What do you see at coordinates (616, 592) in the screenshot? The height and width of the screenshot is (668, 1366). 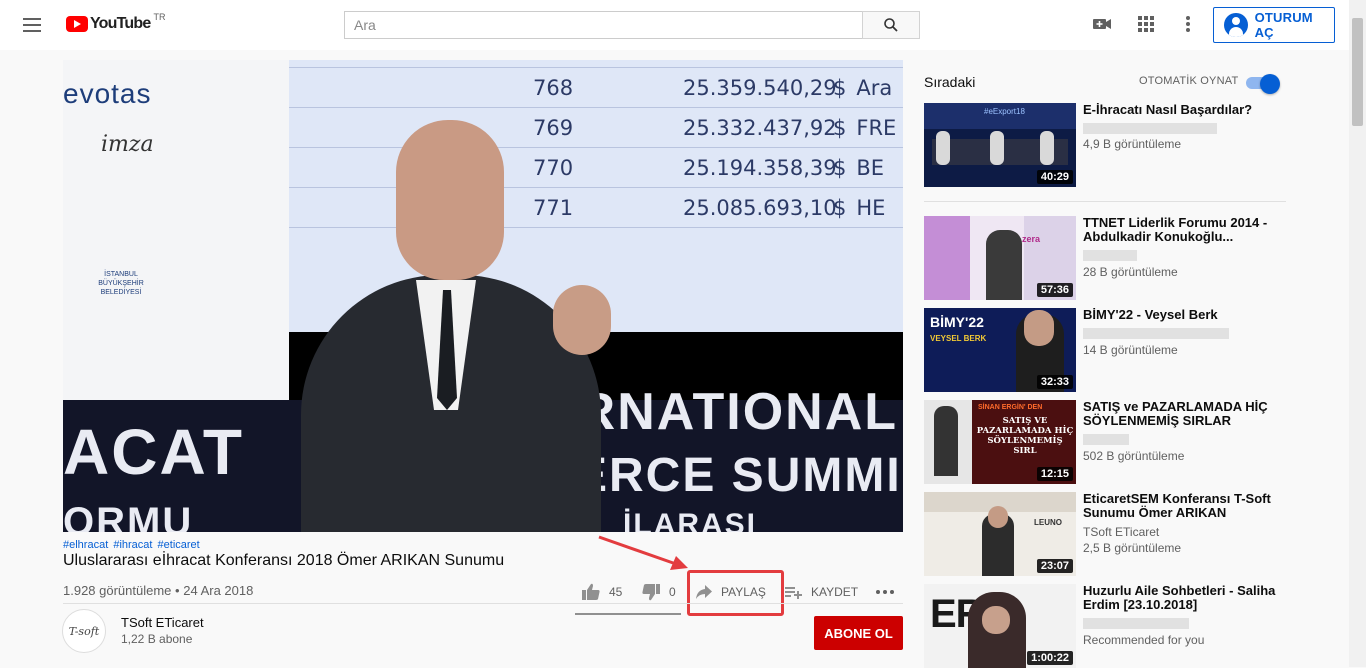 I see `like-count: 45` at bounding box center [616, 592].